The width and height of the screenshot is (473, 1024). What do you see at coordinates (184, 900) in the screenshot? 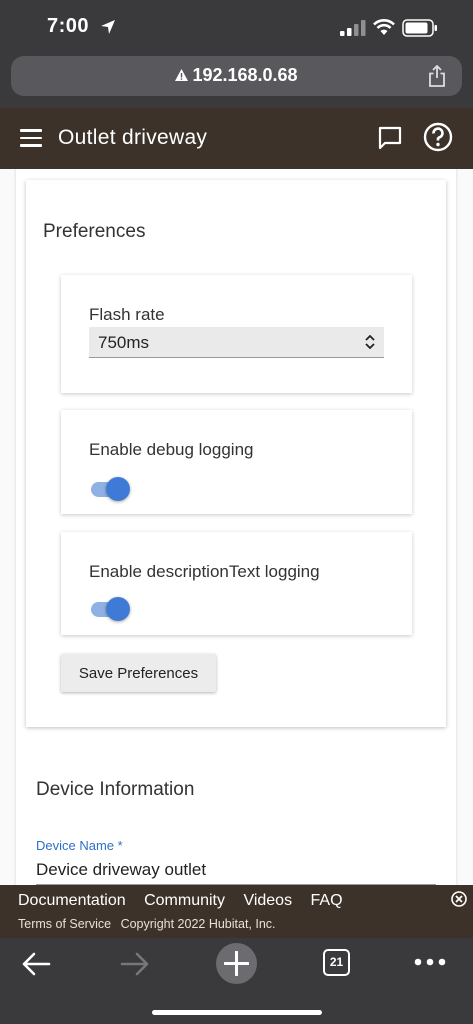
I see `footer-link-community: Community` at bounding box center [184, 900].